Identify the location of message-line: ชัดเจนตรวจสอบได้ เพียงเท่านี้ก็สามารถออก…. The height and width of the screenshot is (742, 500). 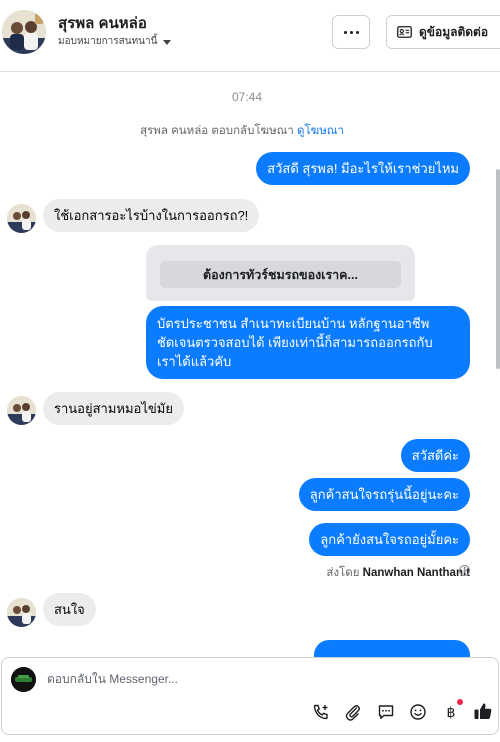
(295, 342).